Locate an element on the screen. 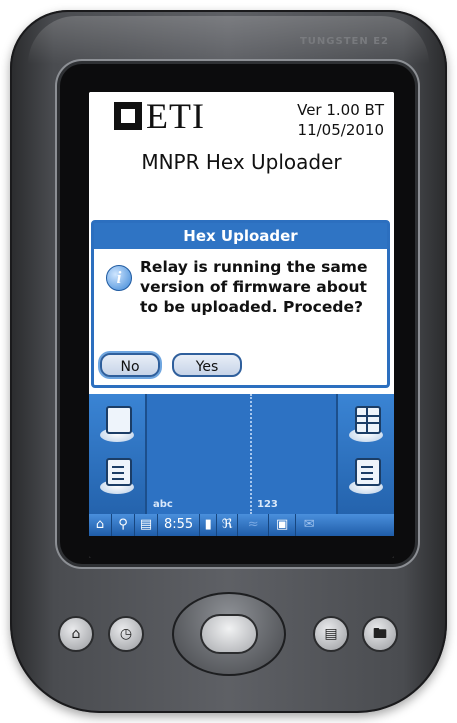 The width and height of the screenshot is (457, 723). calendar-hardware-button: ◷ is located at coordinates (126, 634).